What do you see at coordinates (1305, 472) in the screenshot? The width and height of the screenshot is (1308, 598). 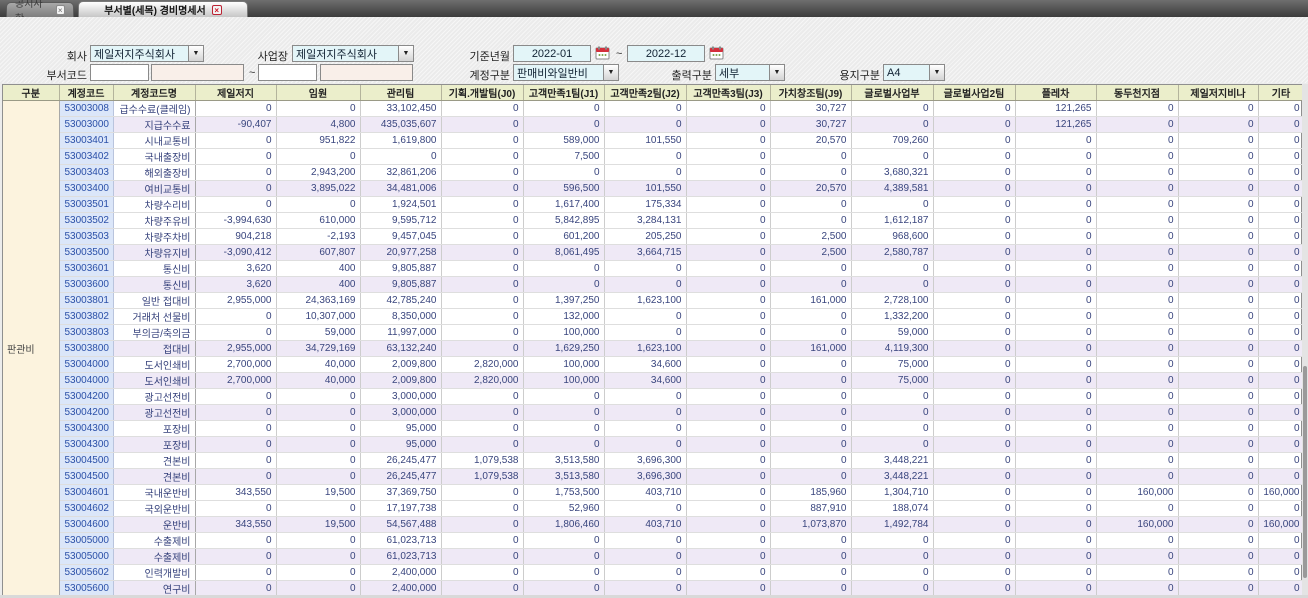 I see `scrollbar-thumb` at bounding box center [1305, 472].